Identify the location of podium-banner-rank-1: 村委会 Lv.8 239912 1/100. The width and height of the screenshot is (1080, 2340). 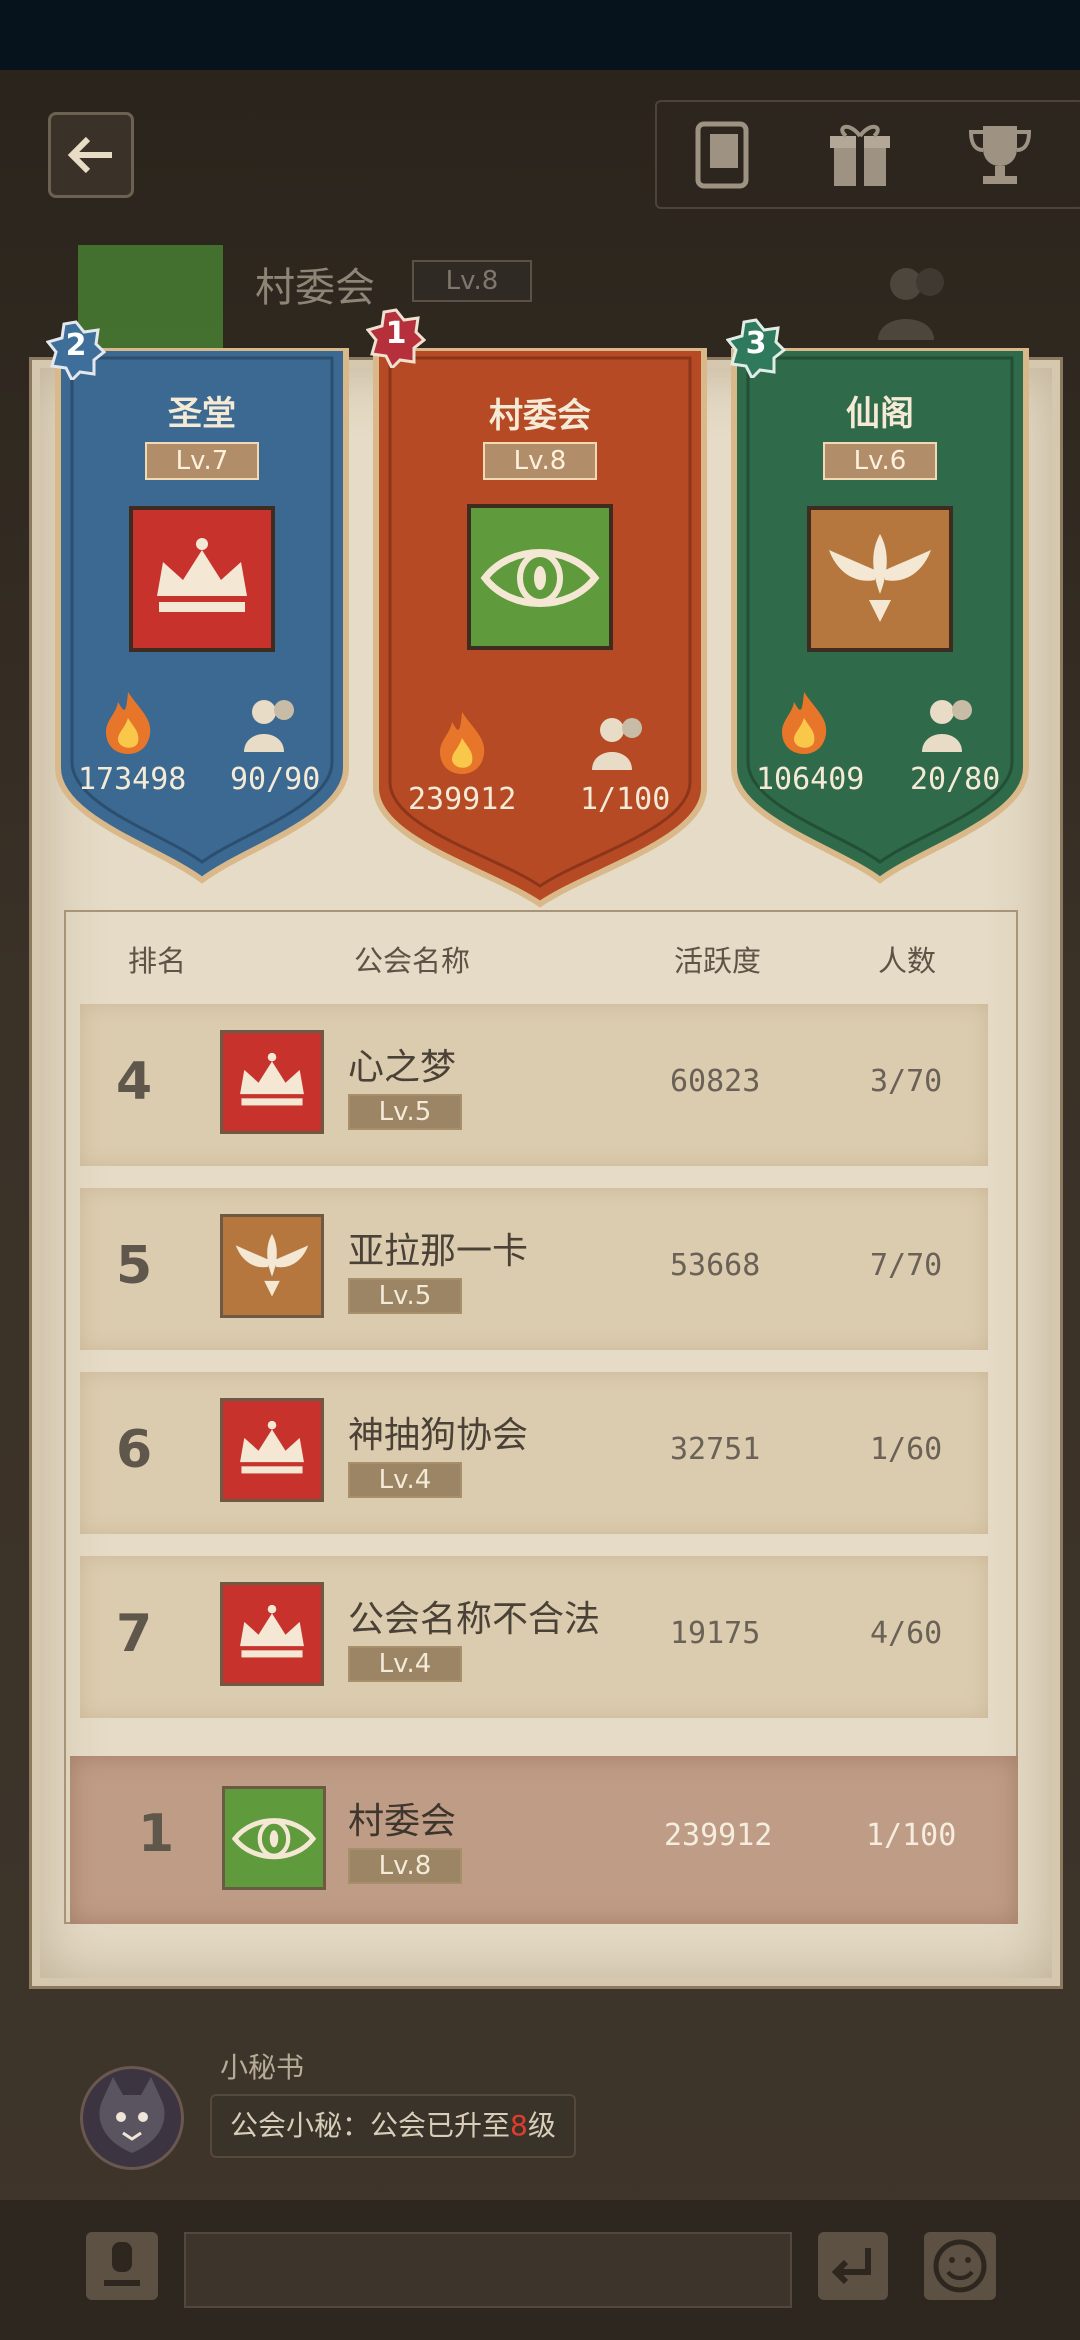
(540, 628).